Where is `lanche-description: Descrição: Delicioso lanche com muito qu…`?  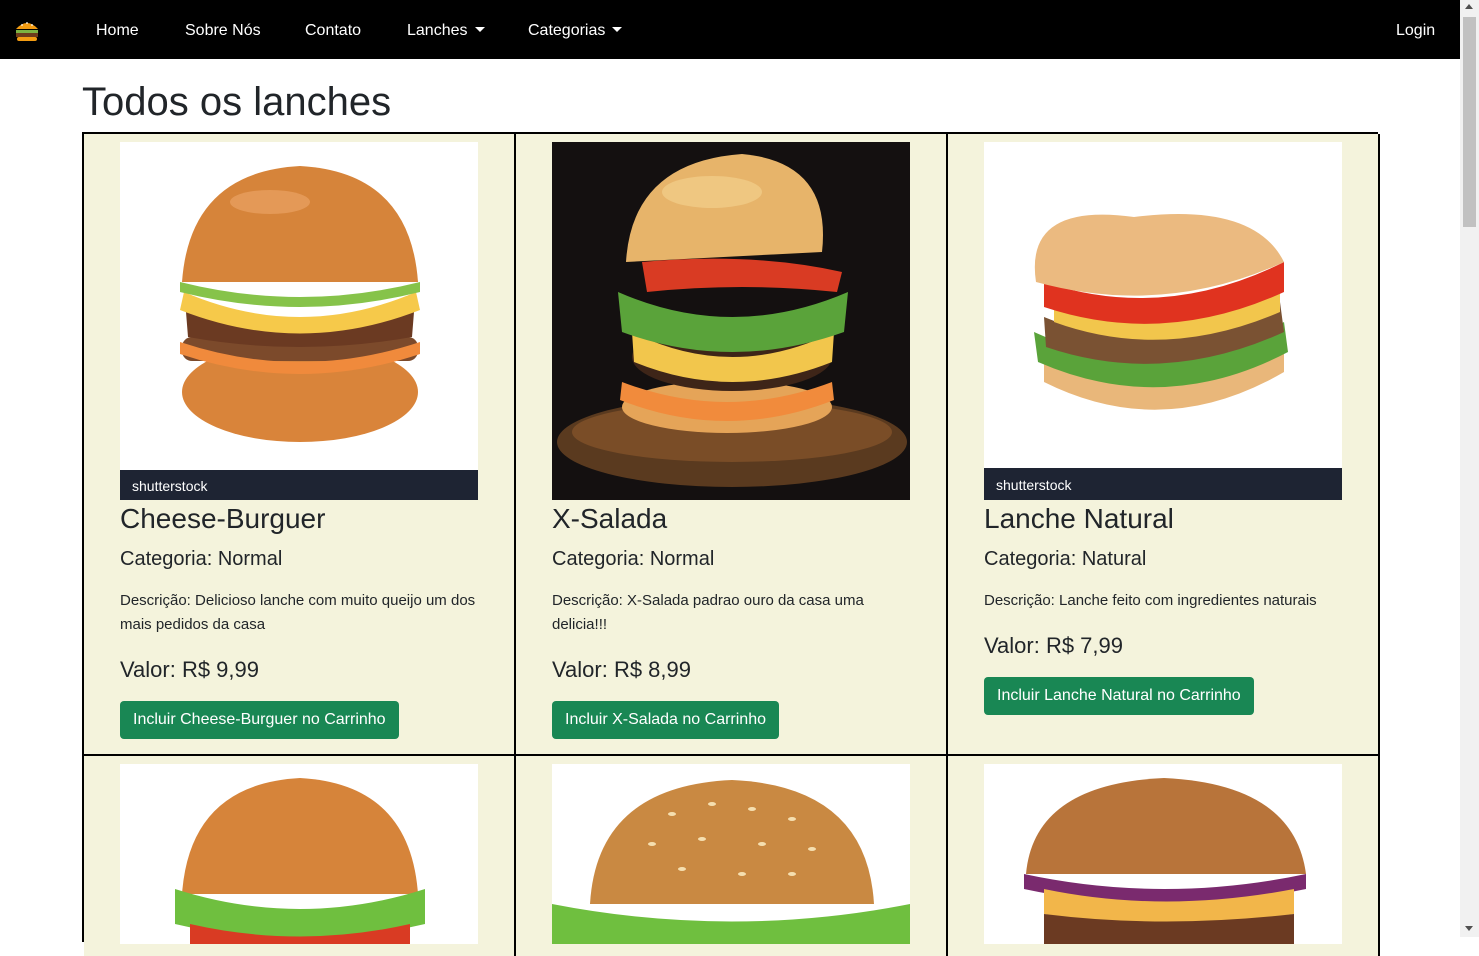 lanche-description: Descrição: Delicioso lanche com muito qu… is located at coordinates (298, 612).